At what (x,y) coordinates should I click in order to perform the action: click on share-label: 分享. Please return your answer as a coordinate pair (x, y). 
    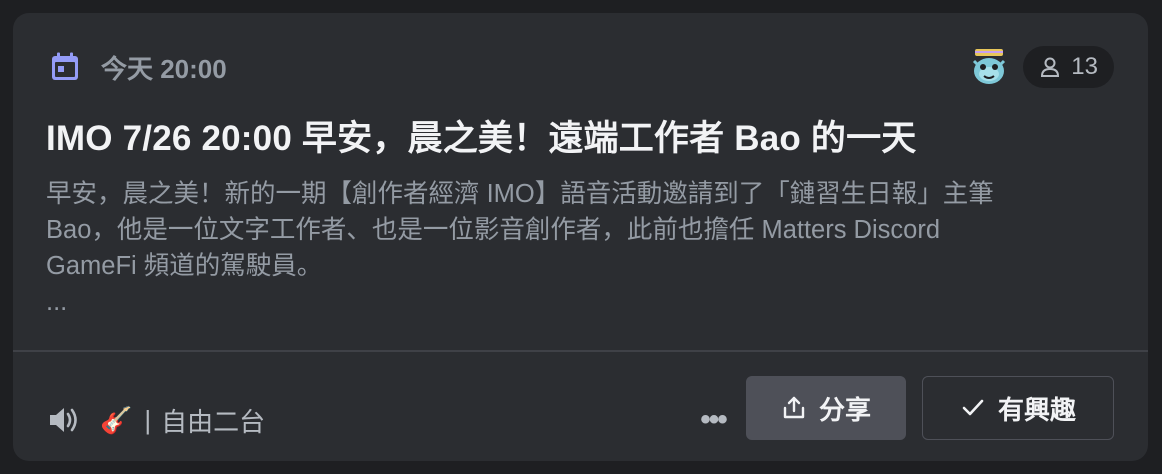
    Looking at the image, I should click on (844, 409).